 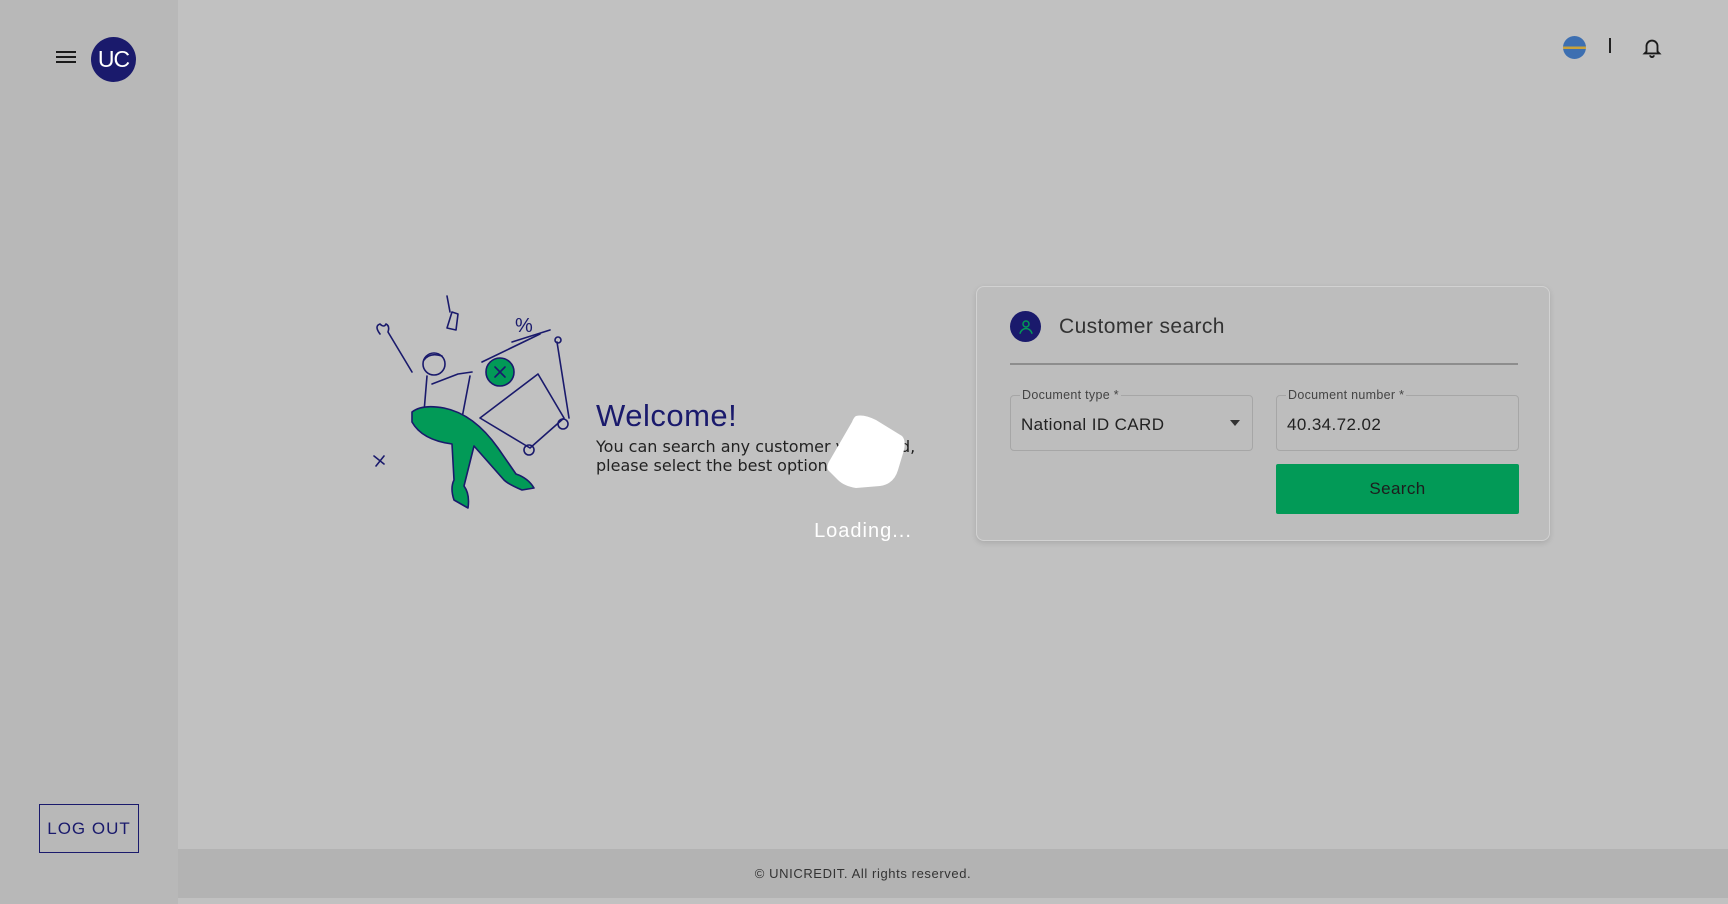 I want to click on user-icon, so click(x=1025, y=326).